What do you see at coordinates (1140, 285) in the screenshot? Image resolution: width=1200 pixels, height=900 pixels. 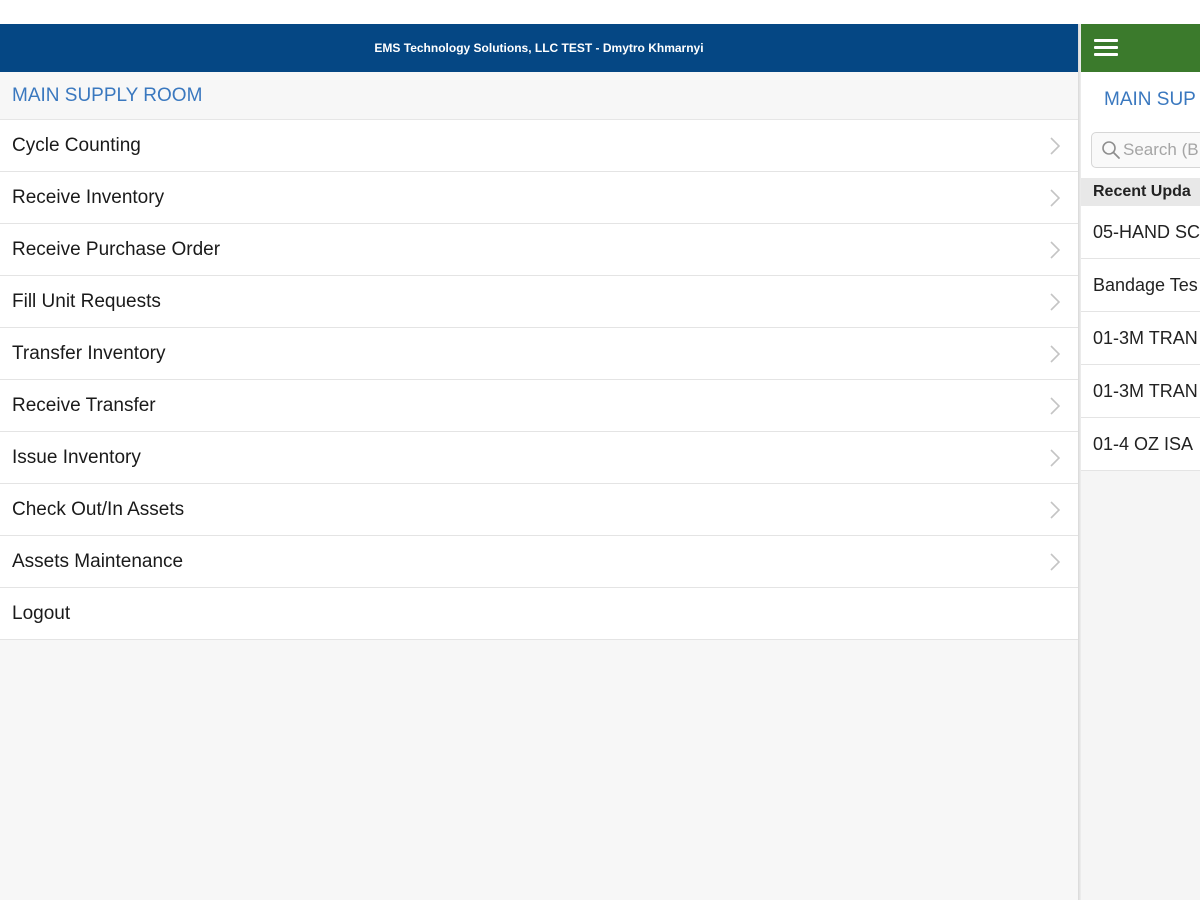 I see `recent-item: Bandage Tes` at bounding box center [1140, 285].